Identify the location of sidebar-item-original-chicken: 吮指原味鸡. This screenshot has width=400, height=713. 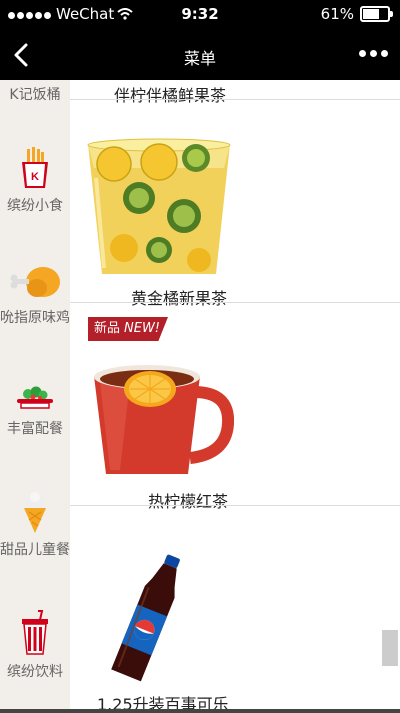
(35, 295).